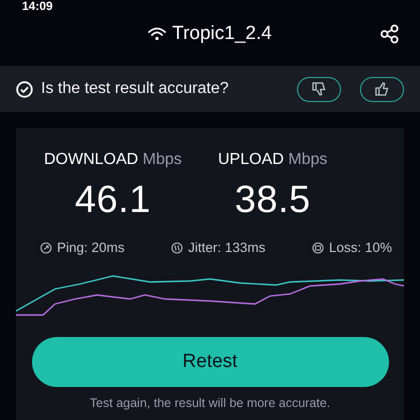  I want to click on speed-value: 46.1, so click(112, 200).